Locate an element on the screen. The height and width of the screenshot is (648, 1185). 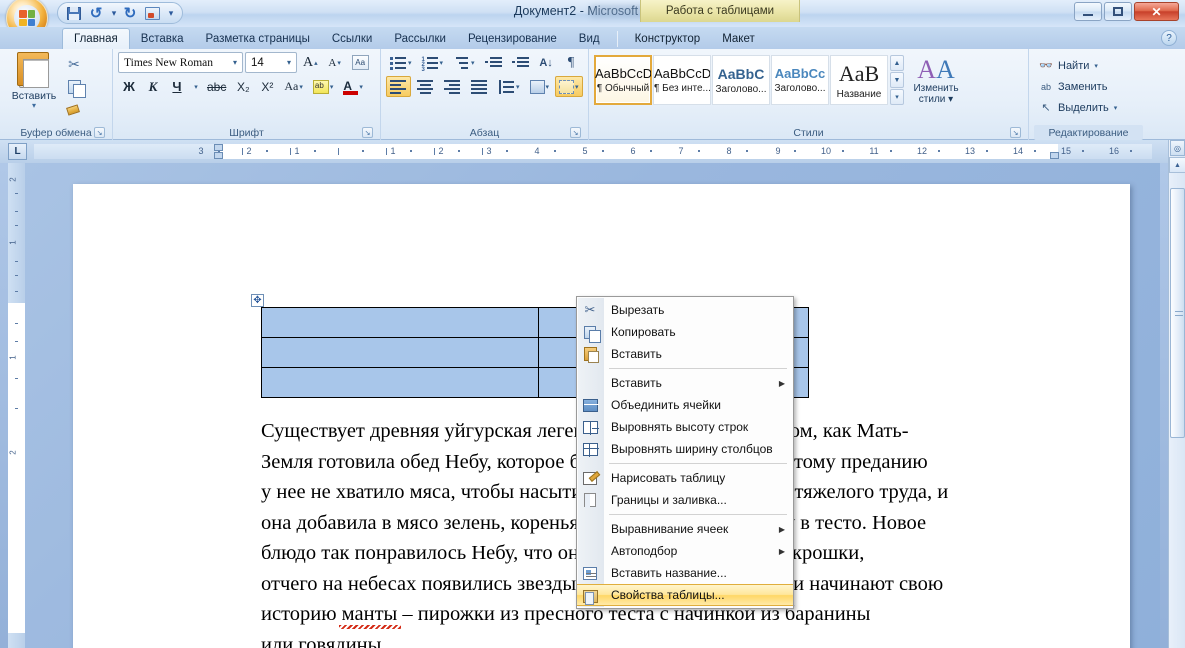
grow-font-button: A ▴ is located at coordinates (310, 62).